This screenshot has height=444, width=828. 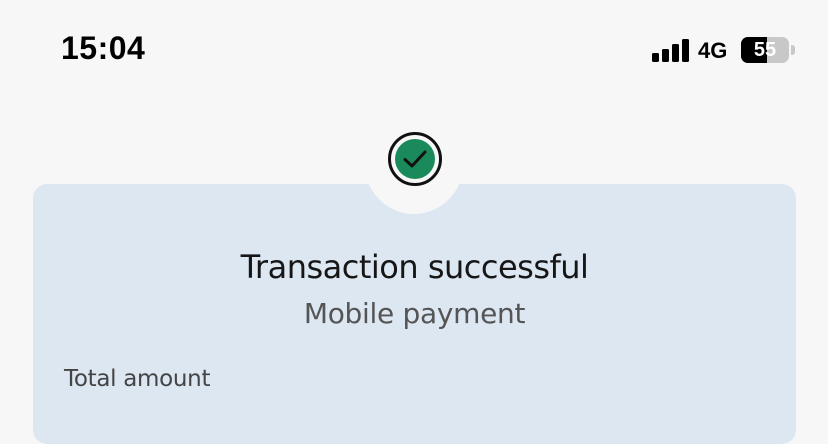 What do you see at coordinates (793, 50) in the screenshot?
I see `battery-cap` at bounding box center [793, 50].